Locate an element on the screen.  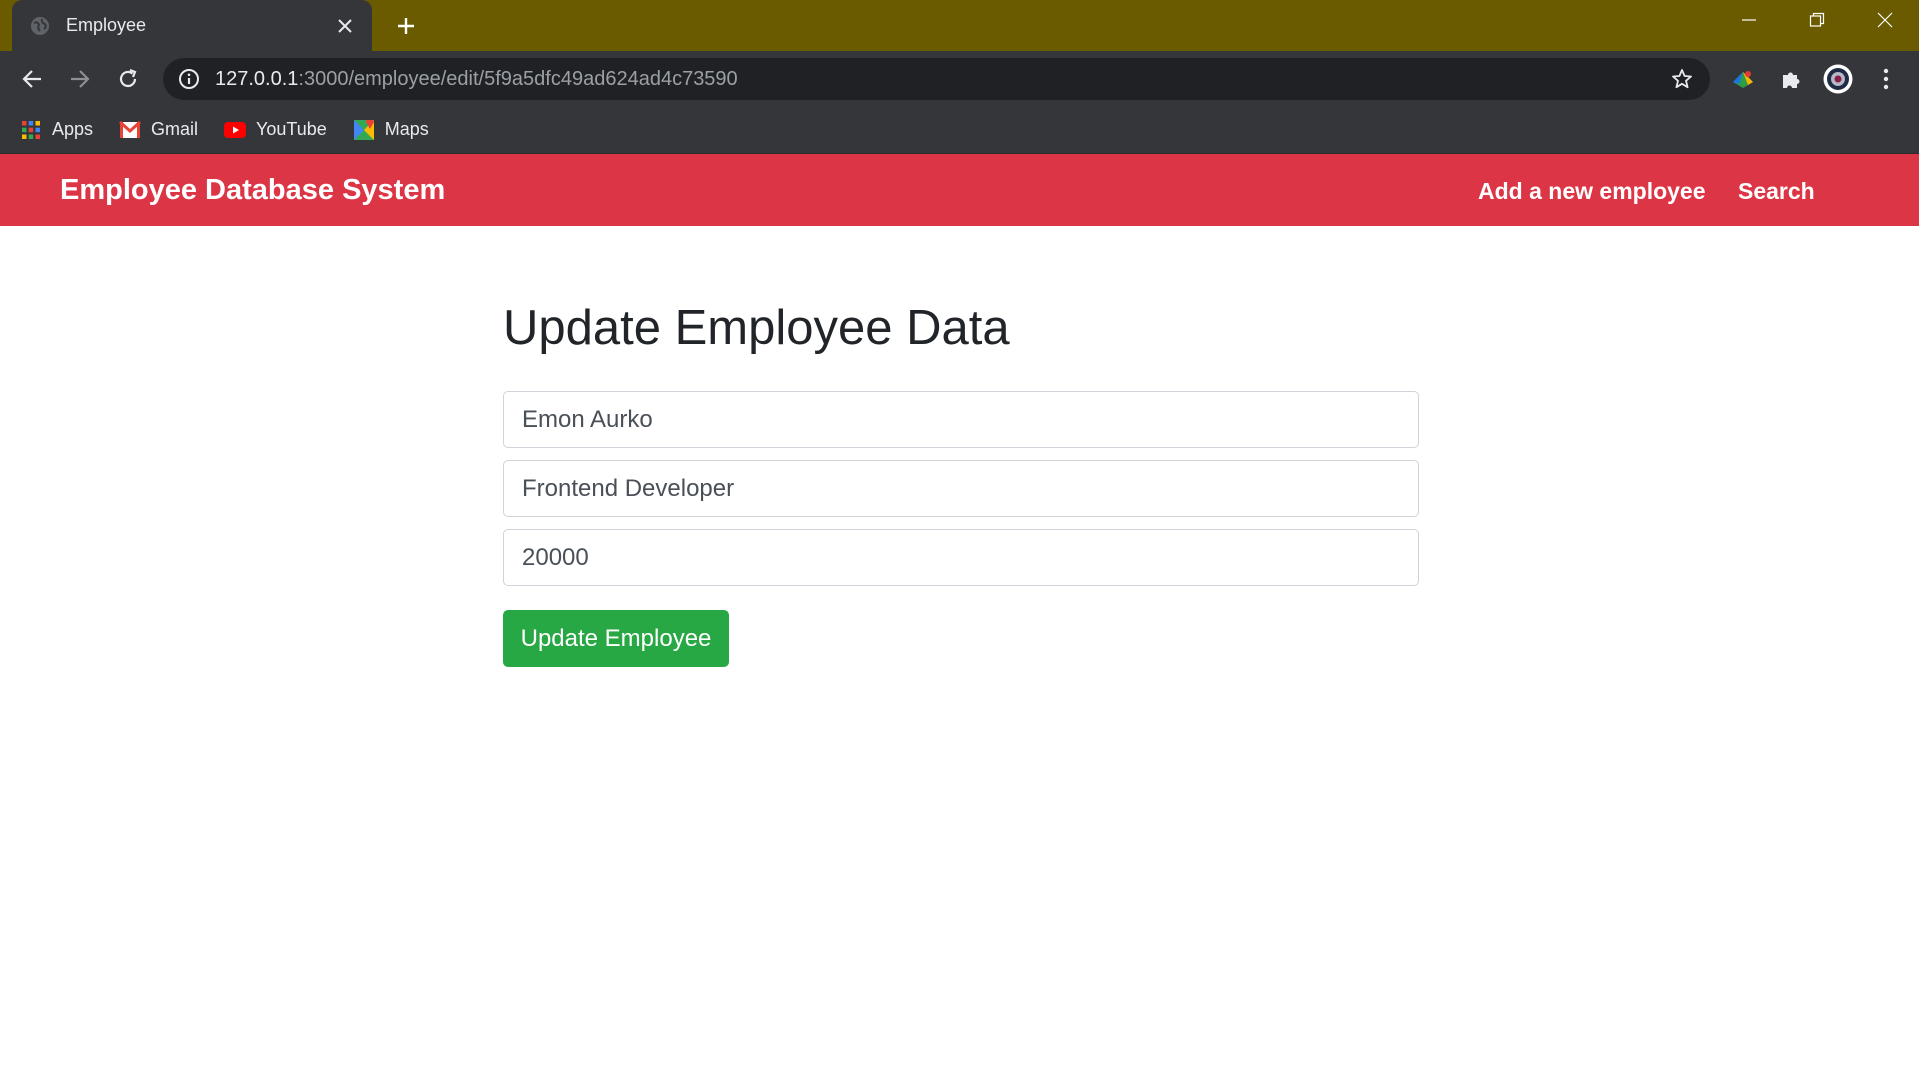
bookmark-star-icon is located at coordinates (1682, 79).